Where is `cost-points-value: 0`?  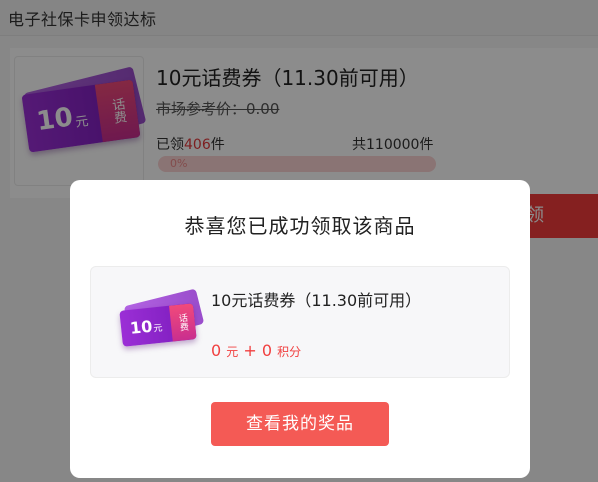
cost-points-value: 0 is located at coordinates (267, 350).